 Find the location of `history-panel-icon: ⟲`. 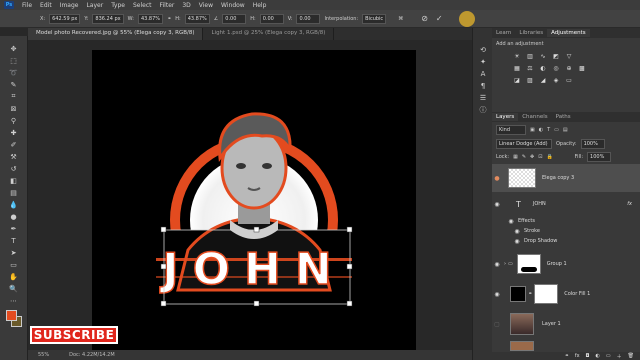

history-panel-icon: ⟲ is located at coordinates (483, 49).